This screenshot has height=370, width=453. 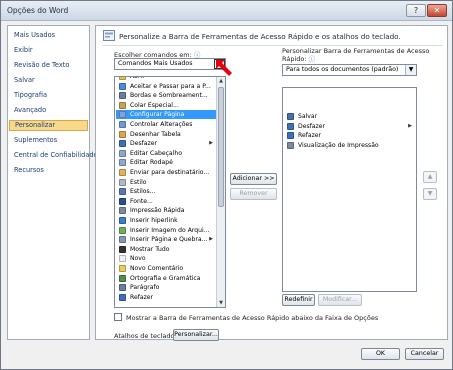 What do you see at coordinates (290, 145) in the screenshot?
I see `print-preview-icon` at bounding box center [290, 145].